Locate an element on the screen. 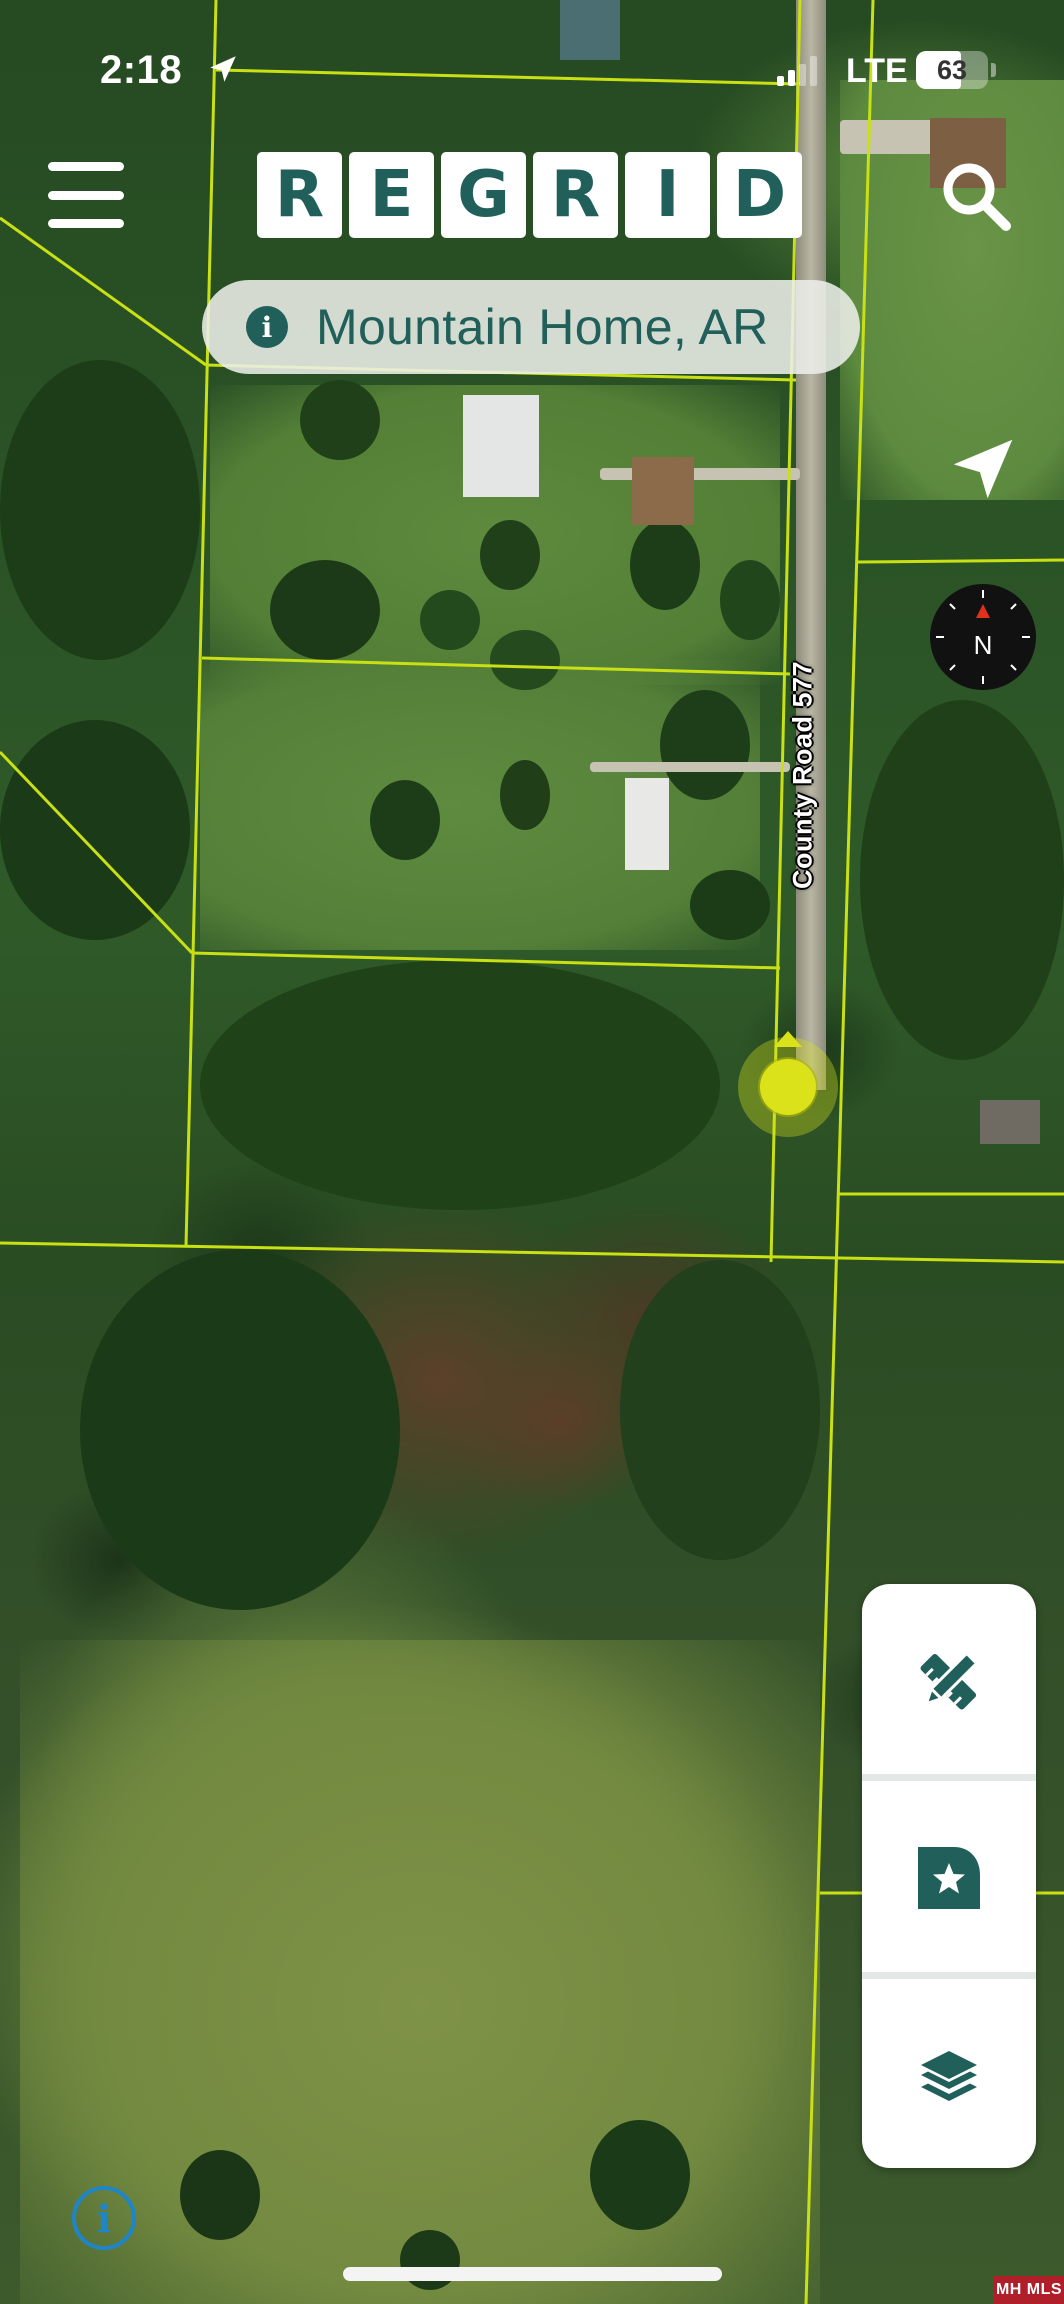  battery-icon: 63 is located at coordinates (952, 70).